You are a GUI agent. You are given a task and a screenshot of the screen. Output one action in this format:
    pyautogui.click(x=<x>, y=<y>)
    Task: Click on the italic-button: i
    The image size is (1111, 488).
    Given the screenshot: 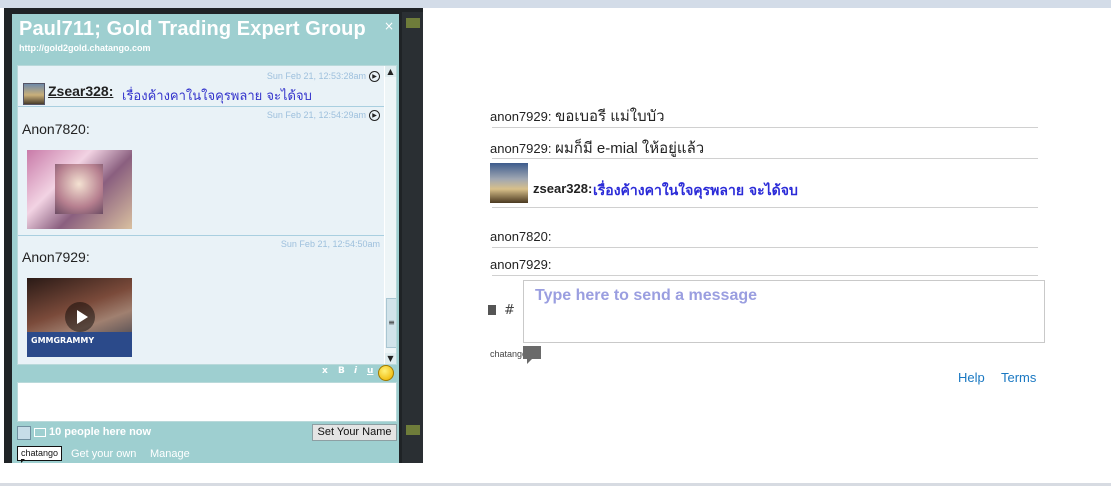 What is the action you would take?
    pyautogui.click(x=355, y=371)
    